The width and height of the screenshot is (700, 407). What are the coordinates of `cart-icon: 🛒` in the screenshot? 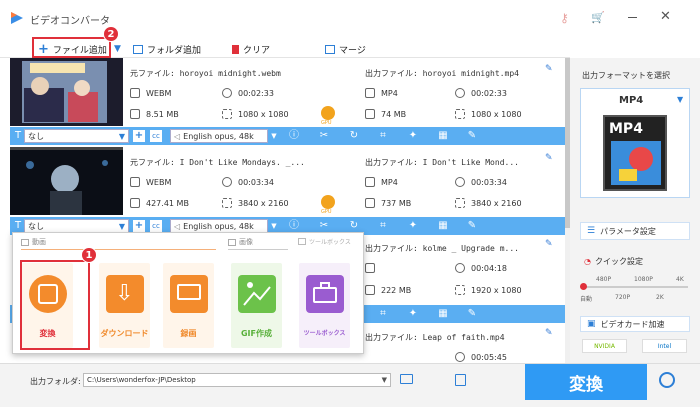 It's located at (598, 17).